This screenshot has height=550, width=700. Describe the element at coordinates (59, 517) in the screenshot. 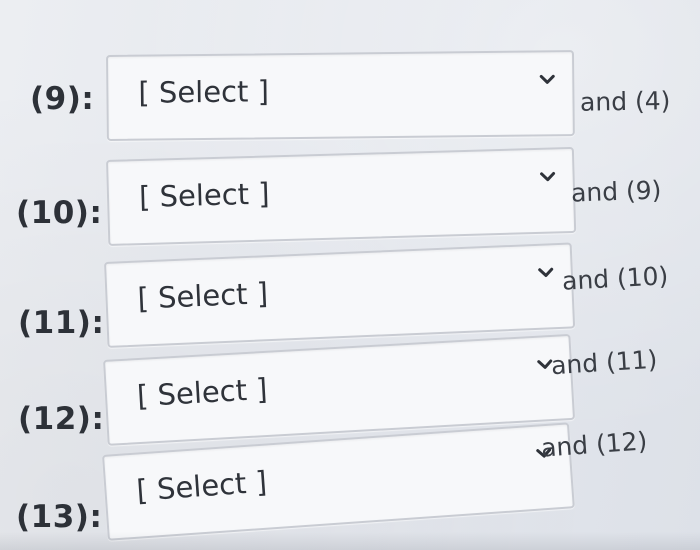

I see `row-label-13: (13):` at that location.